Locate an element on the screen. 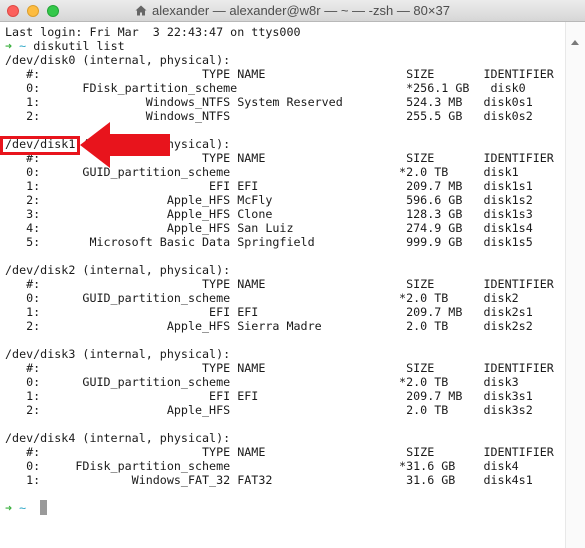  red-arrow-icon is located at coordinates (125, 145).